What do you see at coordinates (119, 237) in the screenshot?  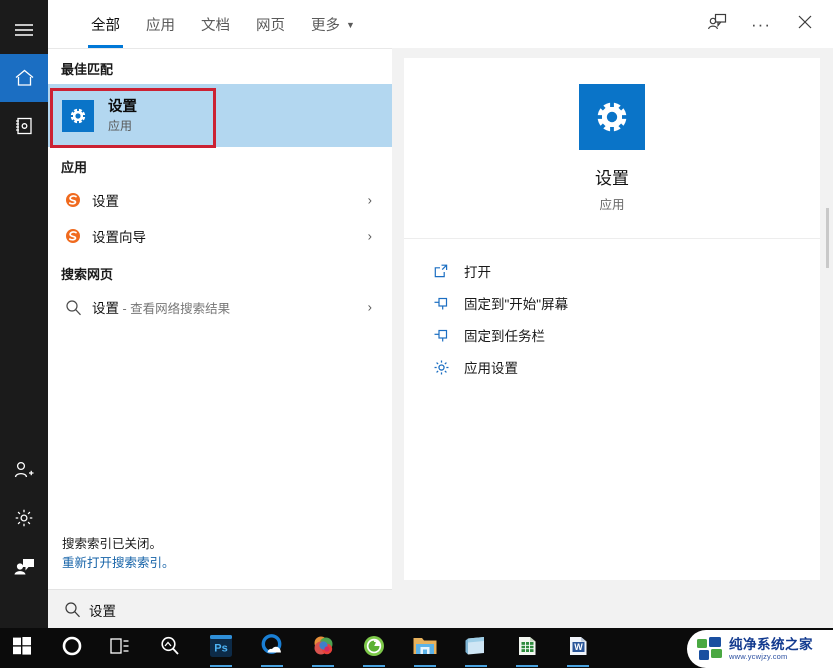 I see `list-item-app-settings-wizard-label: 设置向导` at bounding box center [119, 237].